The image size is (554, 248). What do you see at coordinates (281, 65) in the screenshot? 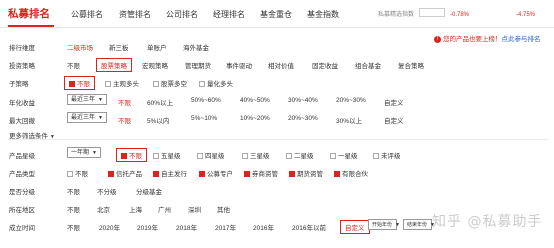
I see `option-relative-value: 相对价值` at bounding box center [281, 65].